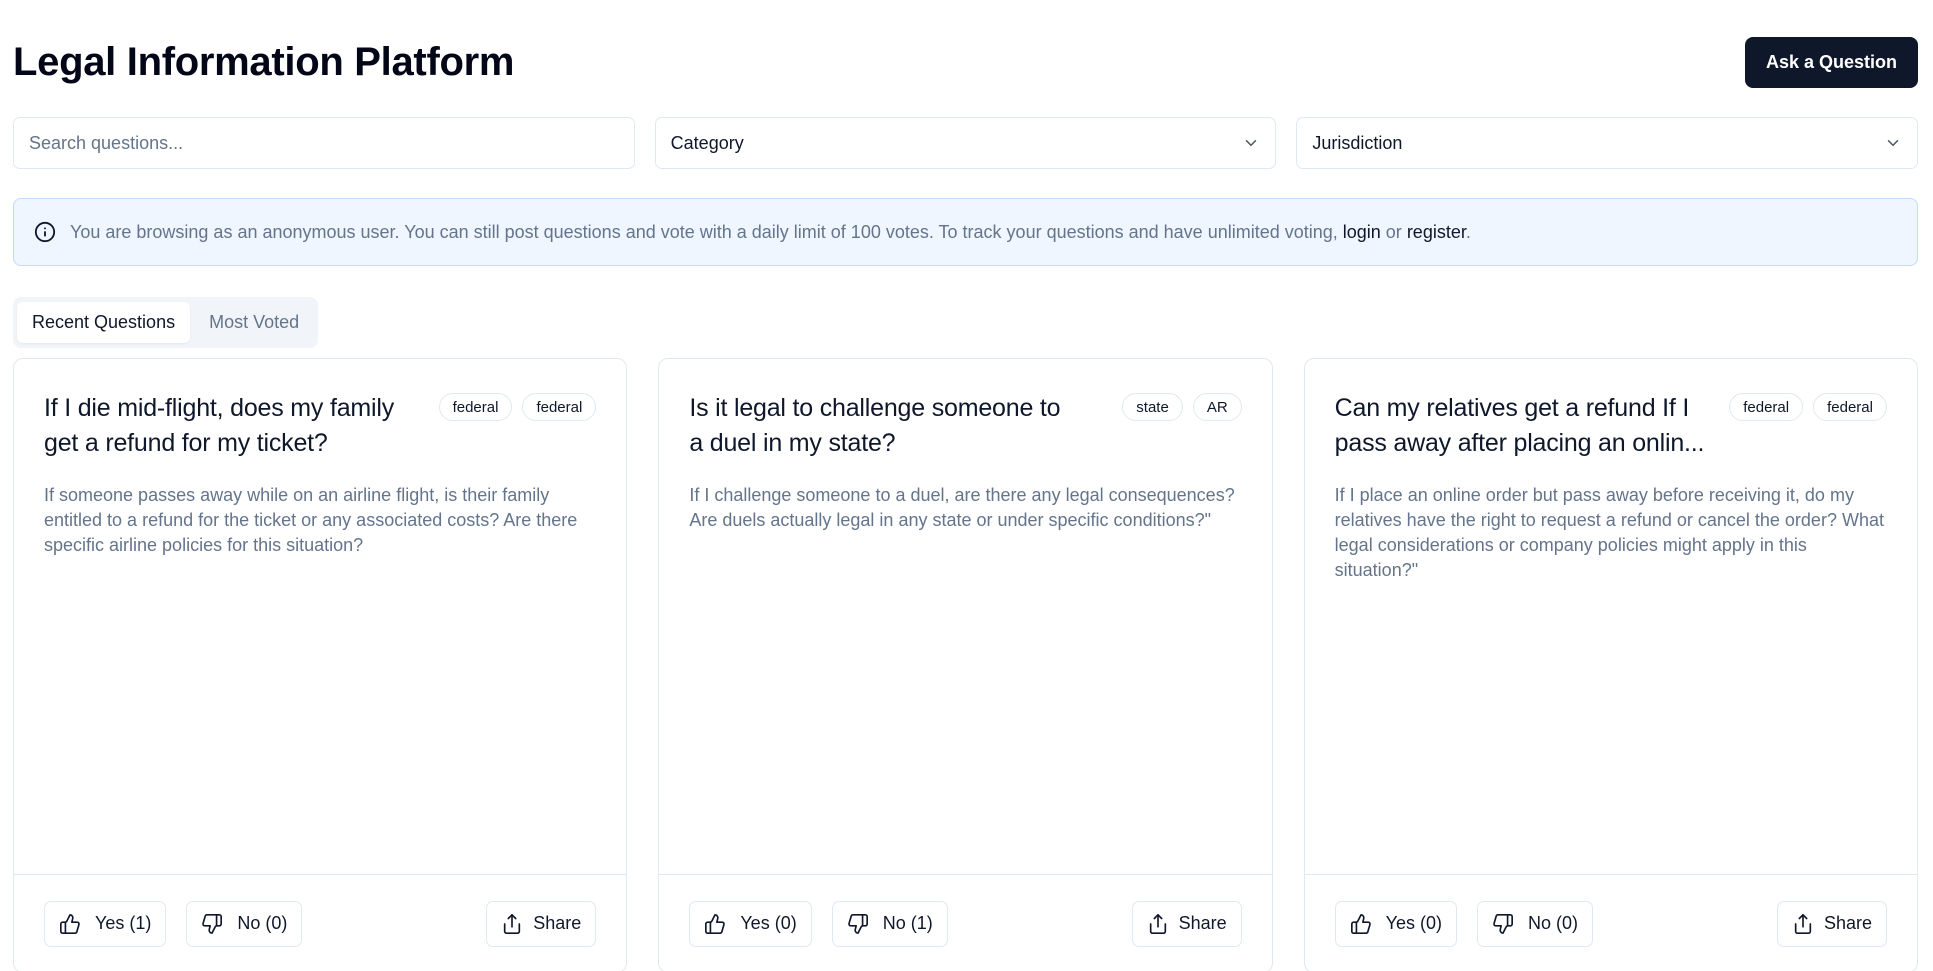  Describe the element at coordinates (1607, 143) in the screenshot. I see `jurisdiction-select: Jurisdiction` at that location.